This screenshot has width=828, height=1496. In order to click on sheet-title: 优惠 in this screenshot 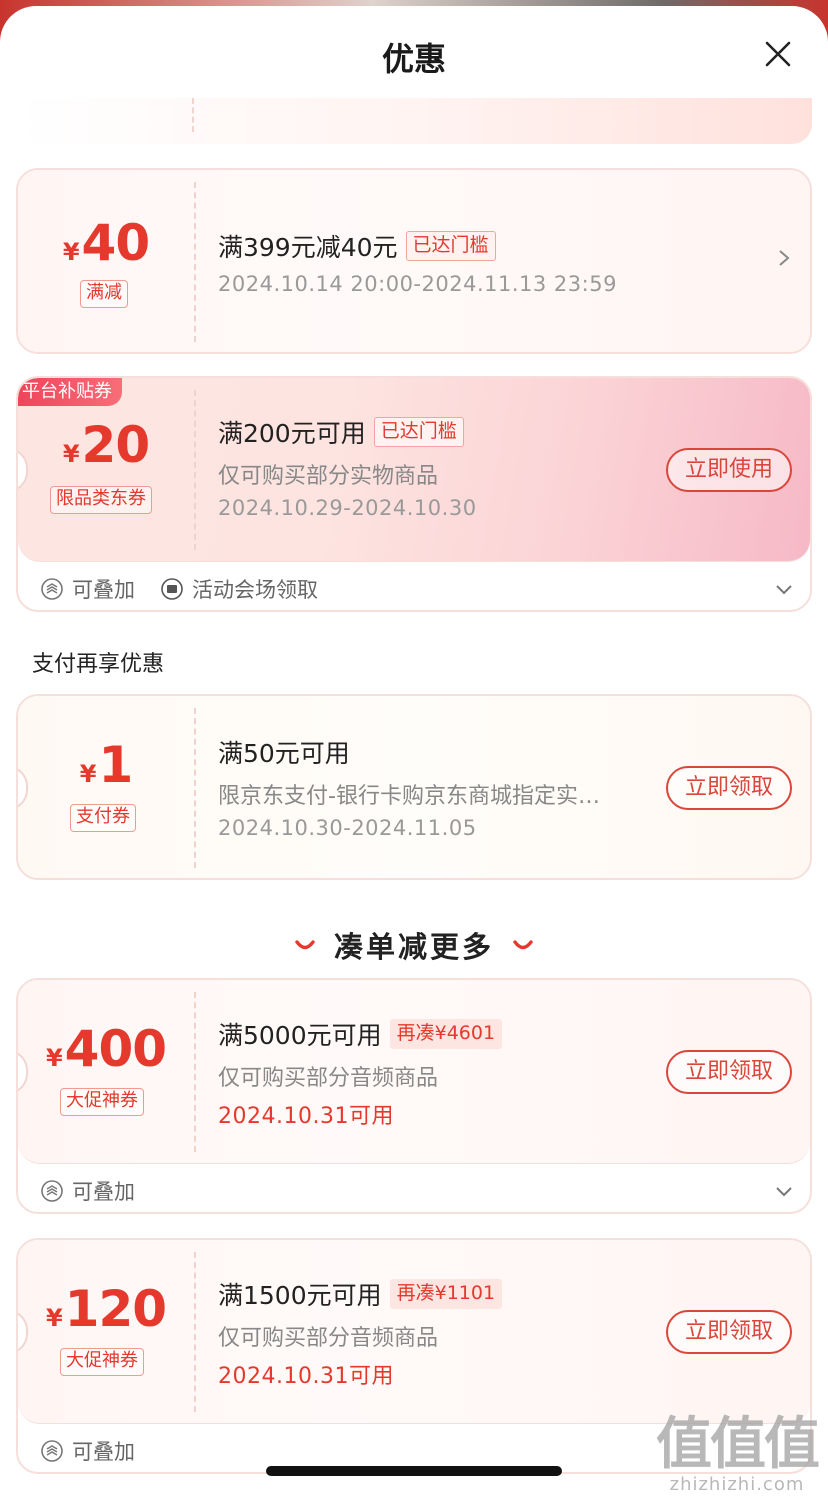, I will do `click(413, 59)`.